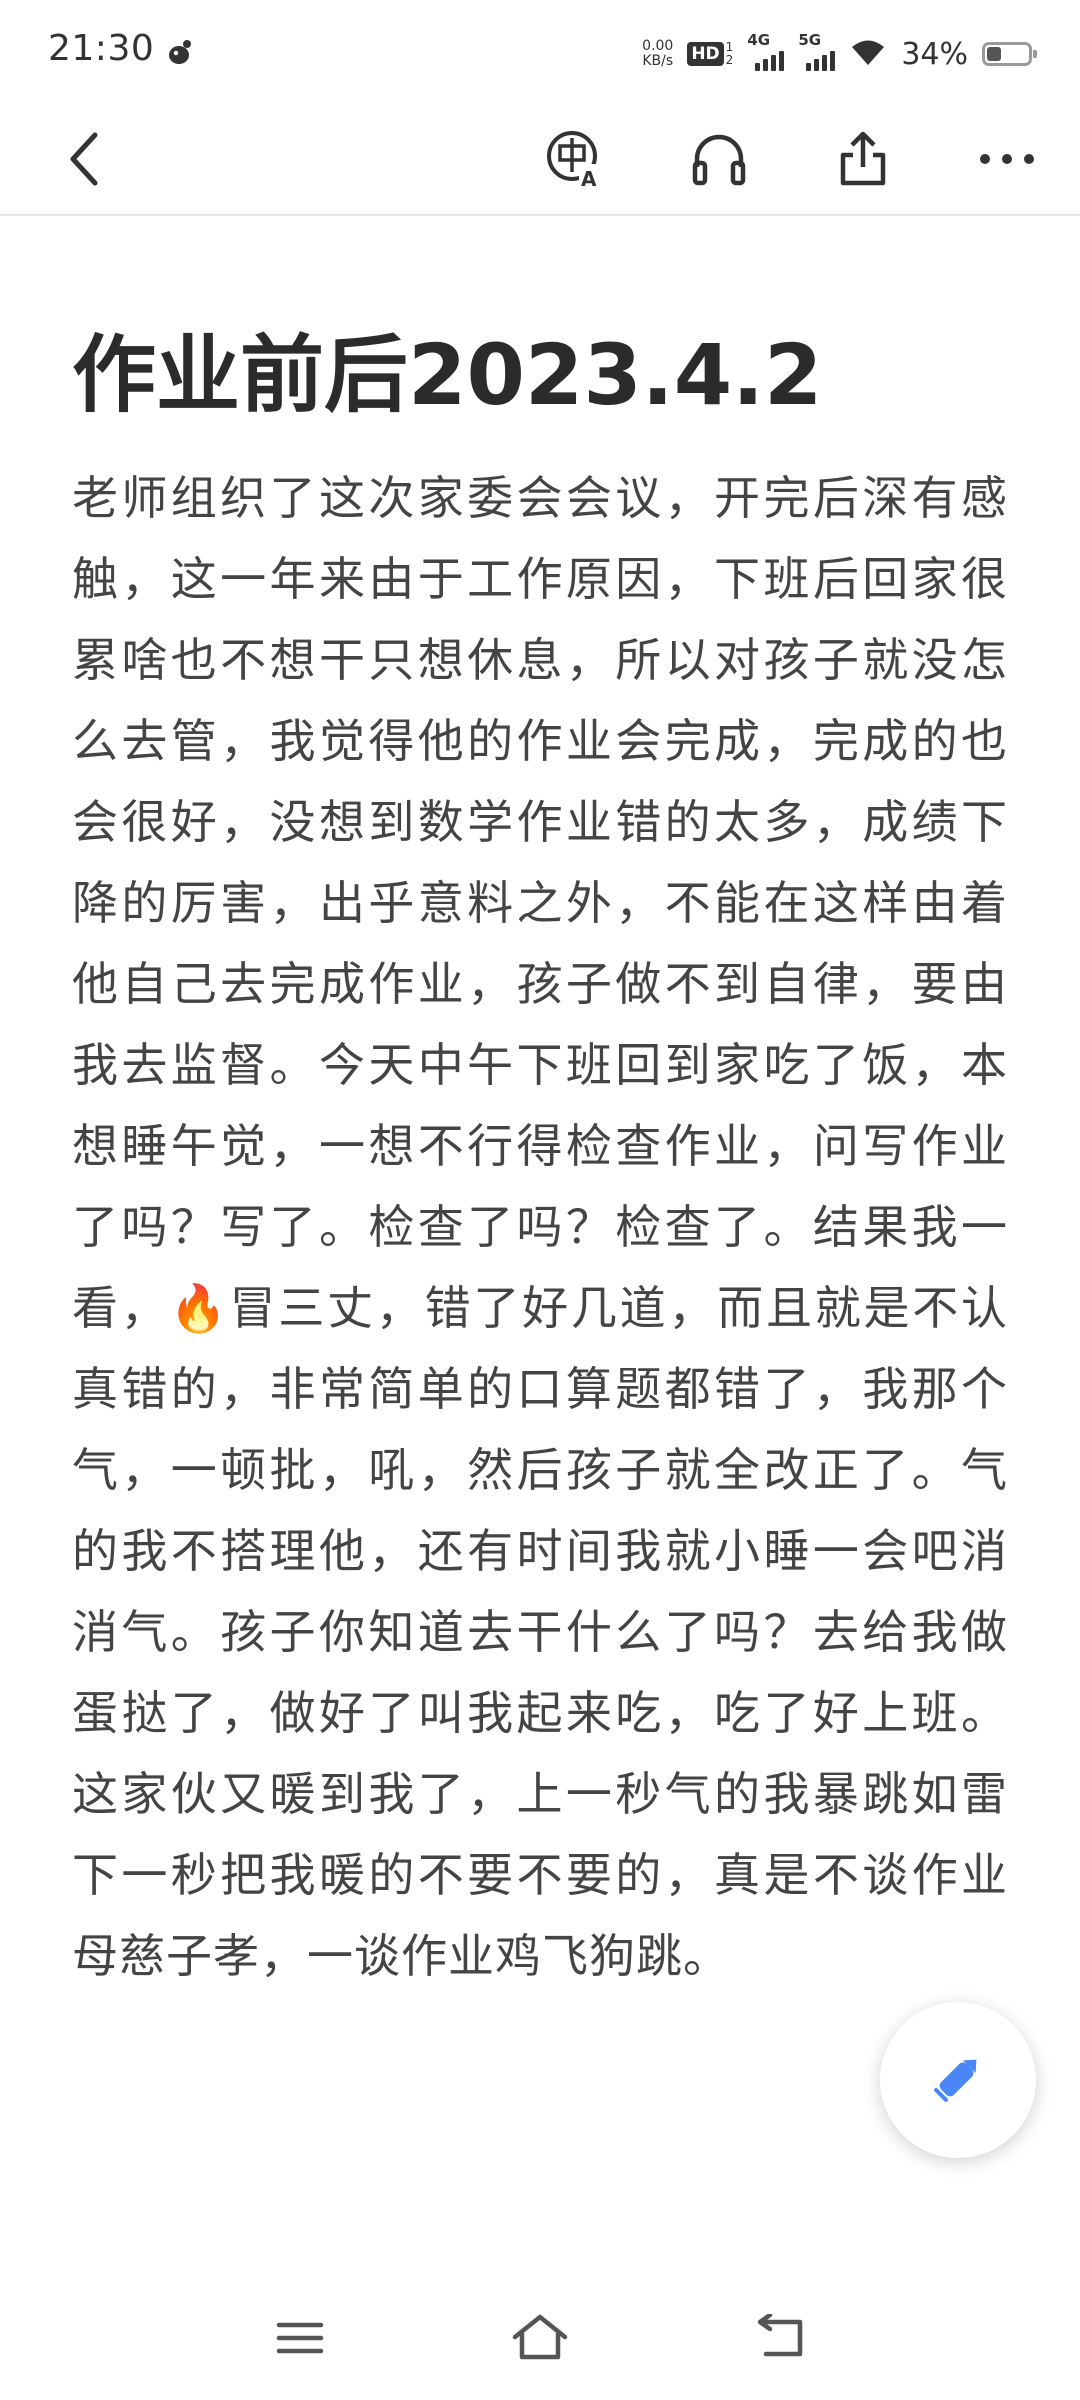 The image size is (1080, 2400). Describe the element at coordinates (101, 48) in the screenshot. I see `status-time: 21:30` at that location.